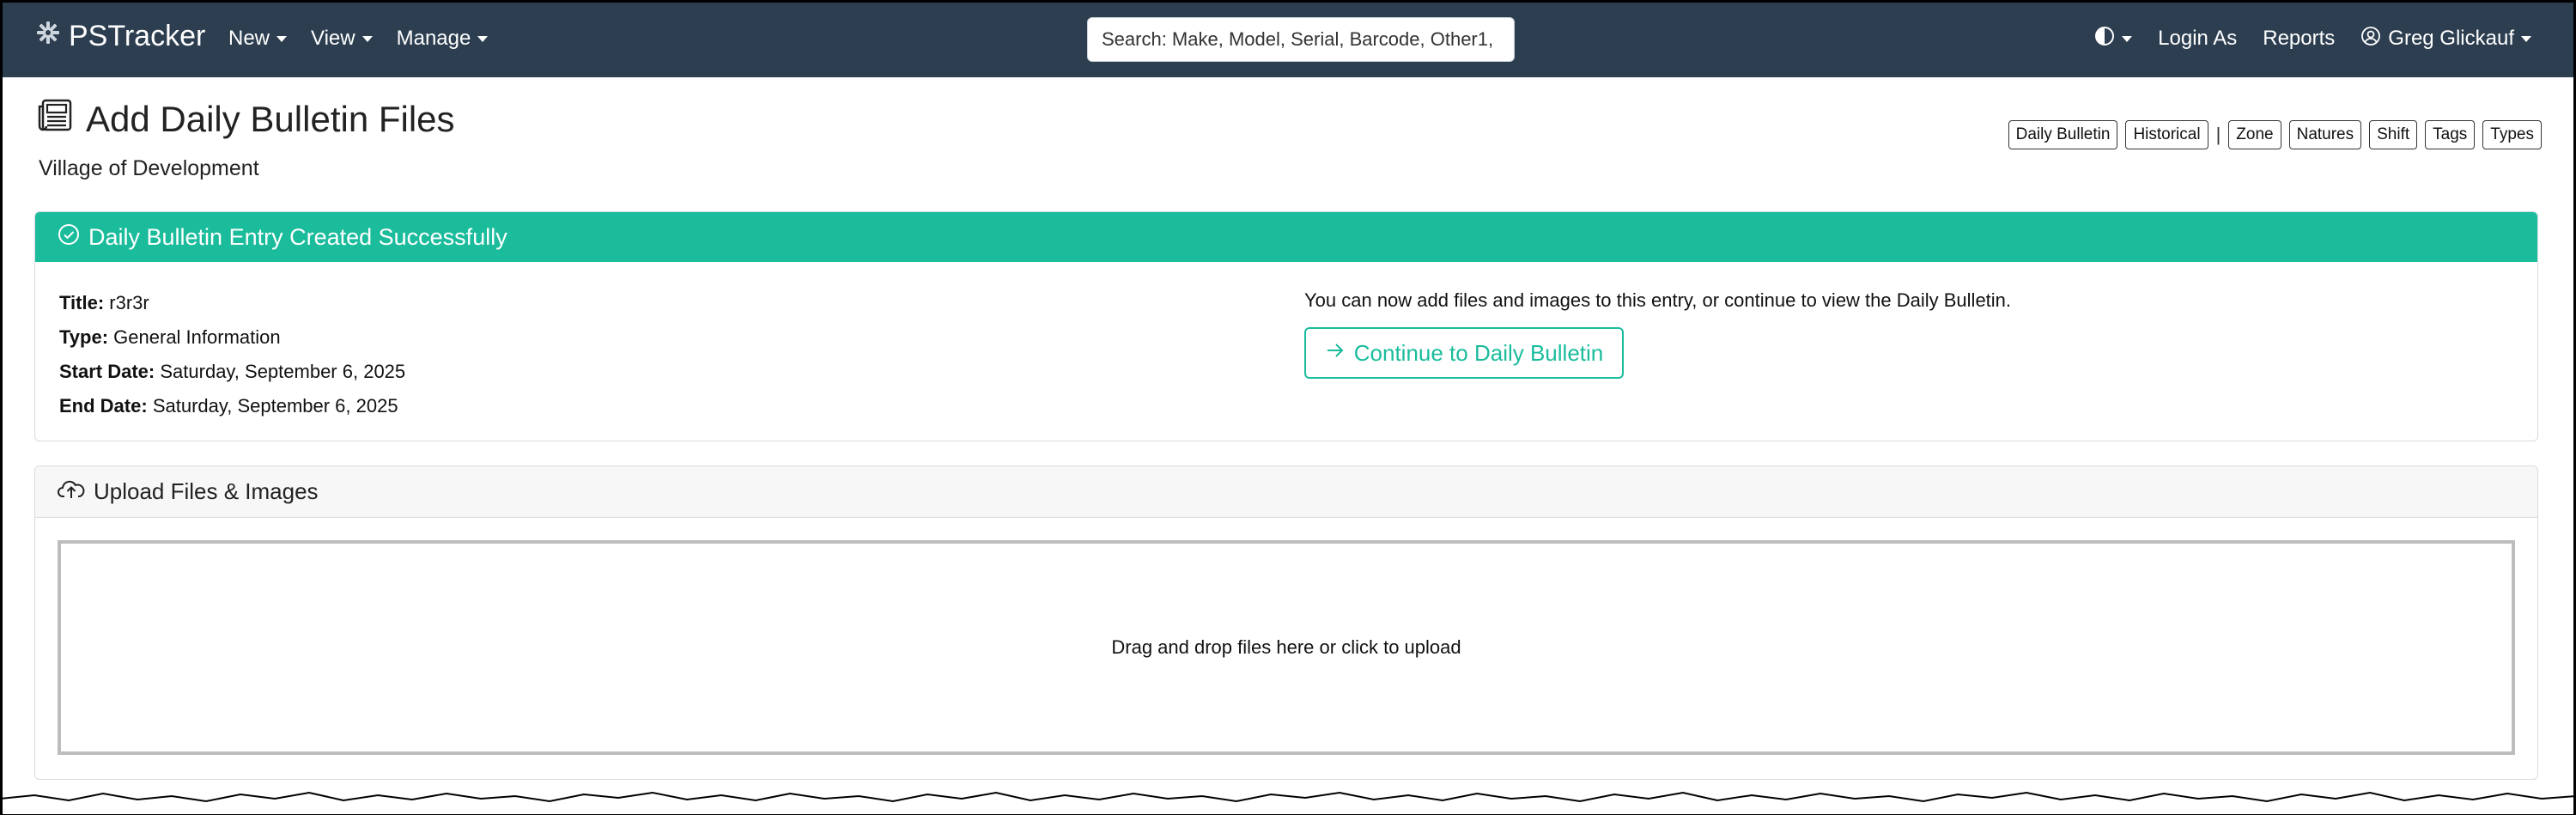 The width and height of the screenshot is (2576, 815). I want to click on quick-link-zone: Zone, so click(2254, 134).